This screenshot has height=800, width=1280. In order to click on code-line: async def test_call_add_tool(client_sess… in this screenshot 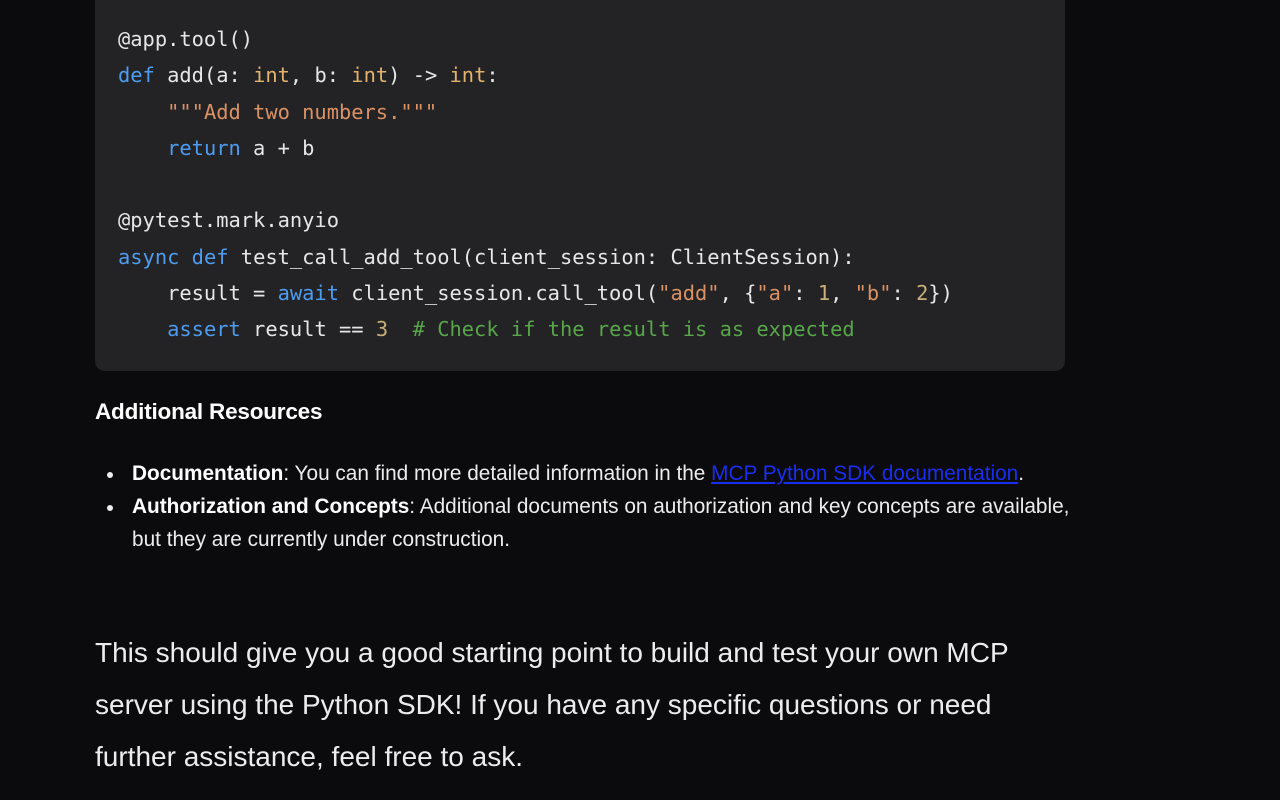, I will do `click(591, 257)`.